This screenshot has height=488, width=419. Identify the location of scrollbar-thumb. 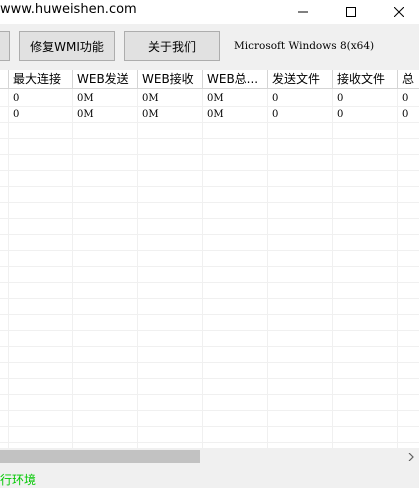
(100, 456).